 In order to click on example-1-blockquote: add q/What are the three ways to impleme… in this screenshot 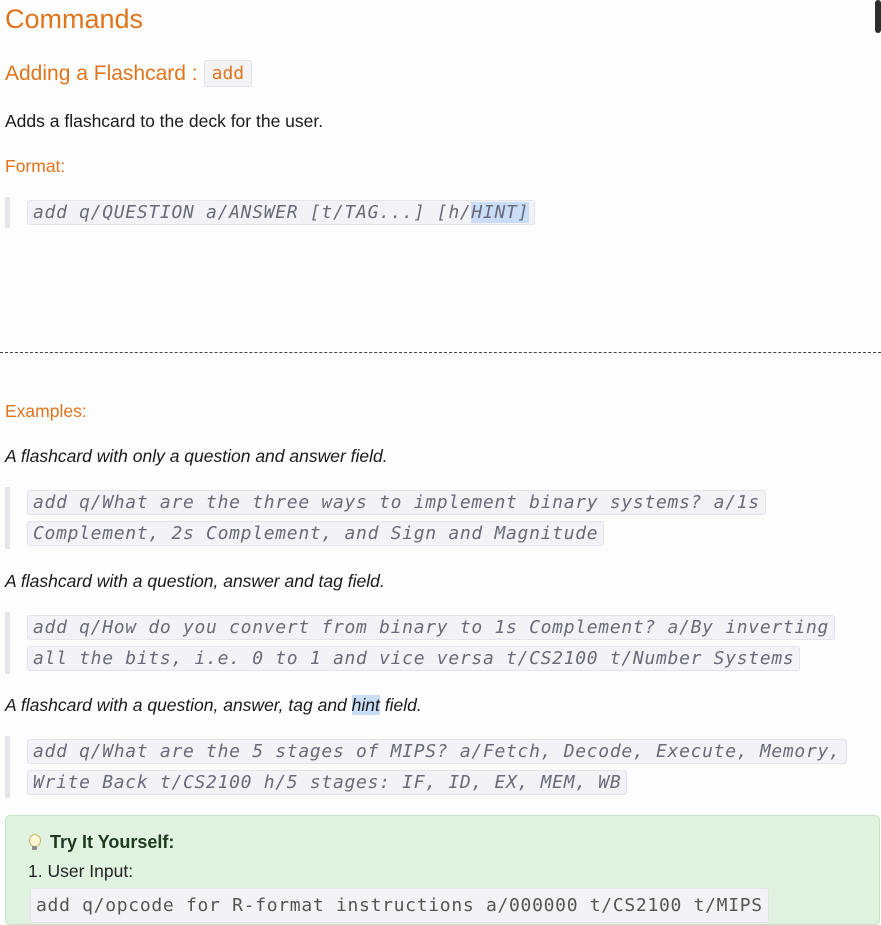, I will do `click(433, 518)`.